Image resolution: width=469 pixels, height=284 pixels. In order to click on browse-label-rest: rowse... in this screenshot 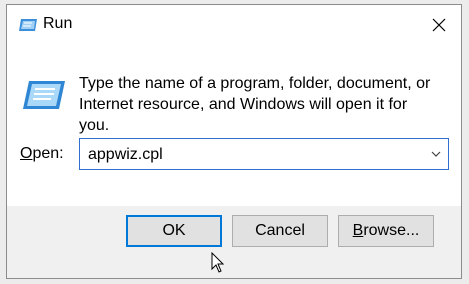, I will do `click(391, 230)`.